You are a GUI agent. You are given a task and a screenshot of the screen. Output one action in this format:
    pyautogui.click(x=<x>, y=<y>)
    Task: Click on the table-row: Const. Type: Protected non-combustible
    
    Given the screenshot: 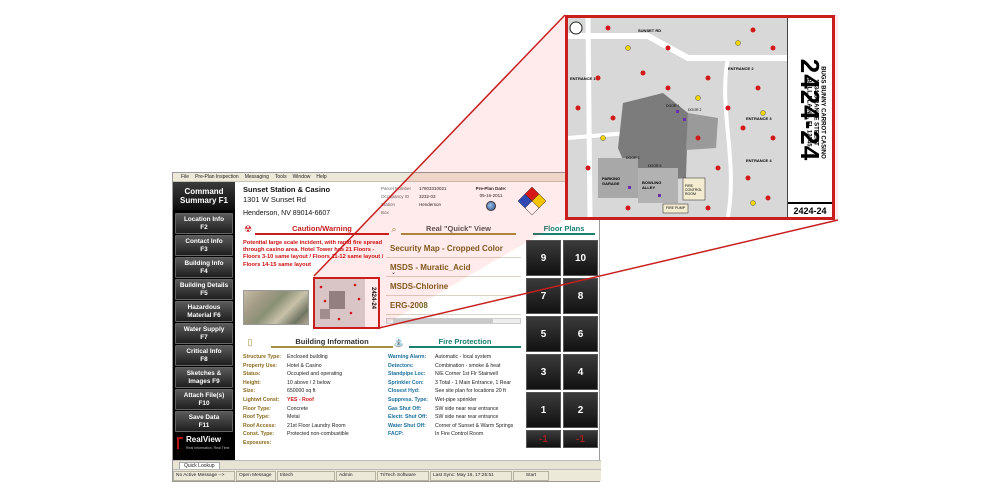 What is the action you would take?
    pyautogui.click(x=315, y=434)
    